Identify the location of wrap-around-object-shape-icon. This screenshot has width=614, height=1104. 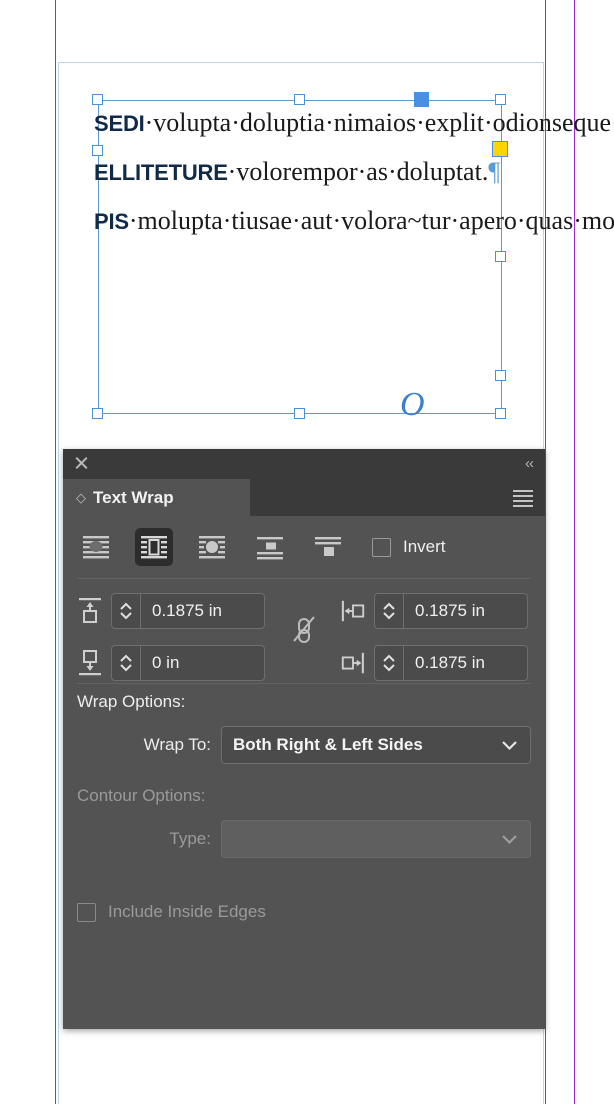
(212, 547).